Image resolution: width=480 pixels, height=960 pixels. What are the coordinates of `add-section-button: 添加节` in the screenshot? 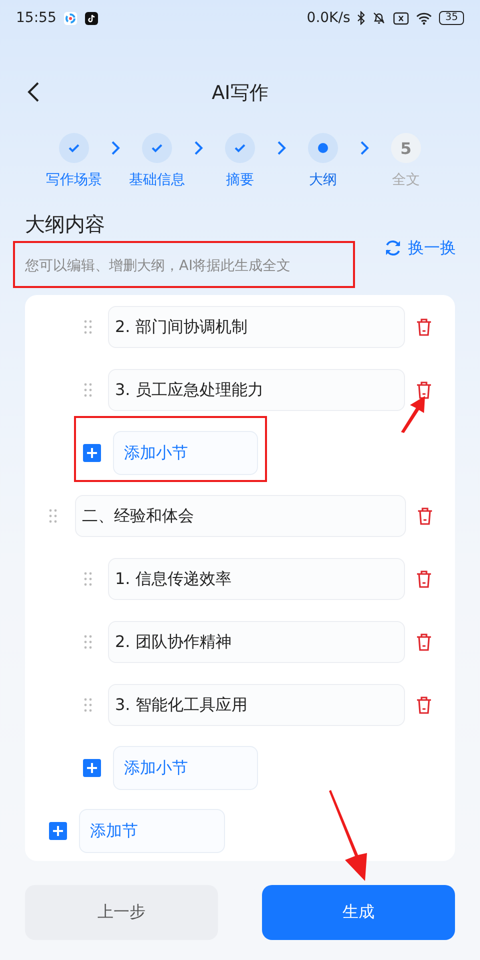 It's located at (152, 831).